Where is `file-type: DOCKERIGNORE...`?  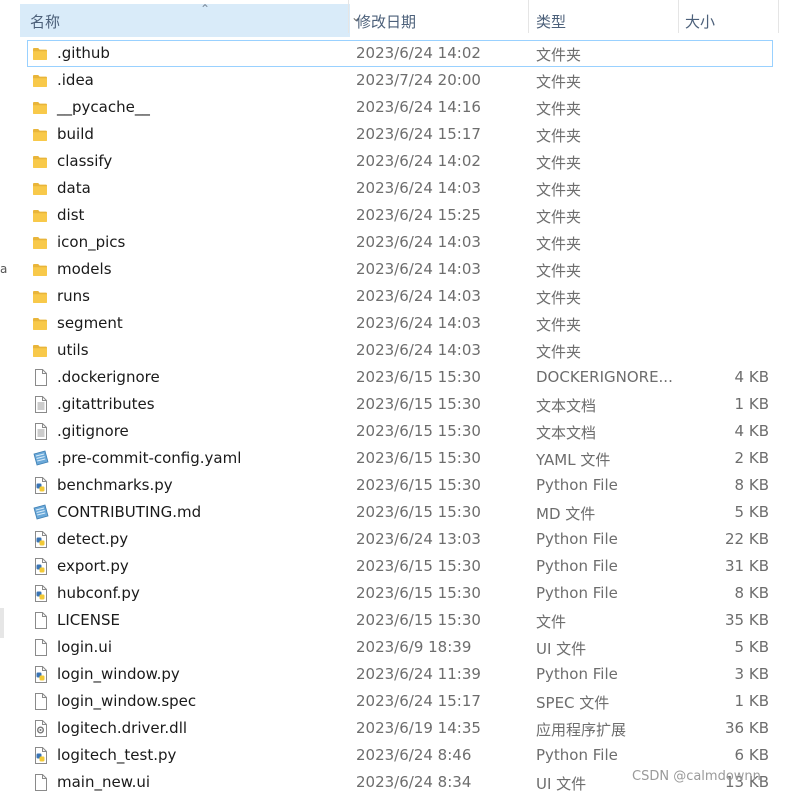
file-type: DOCKERIGNORE... is located at coordinates (604, 377).